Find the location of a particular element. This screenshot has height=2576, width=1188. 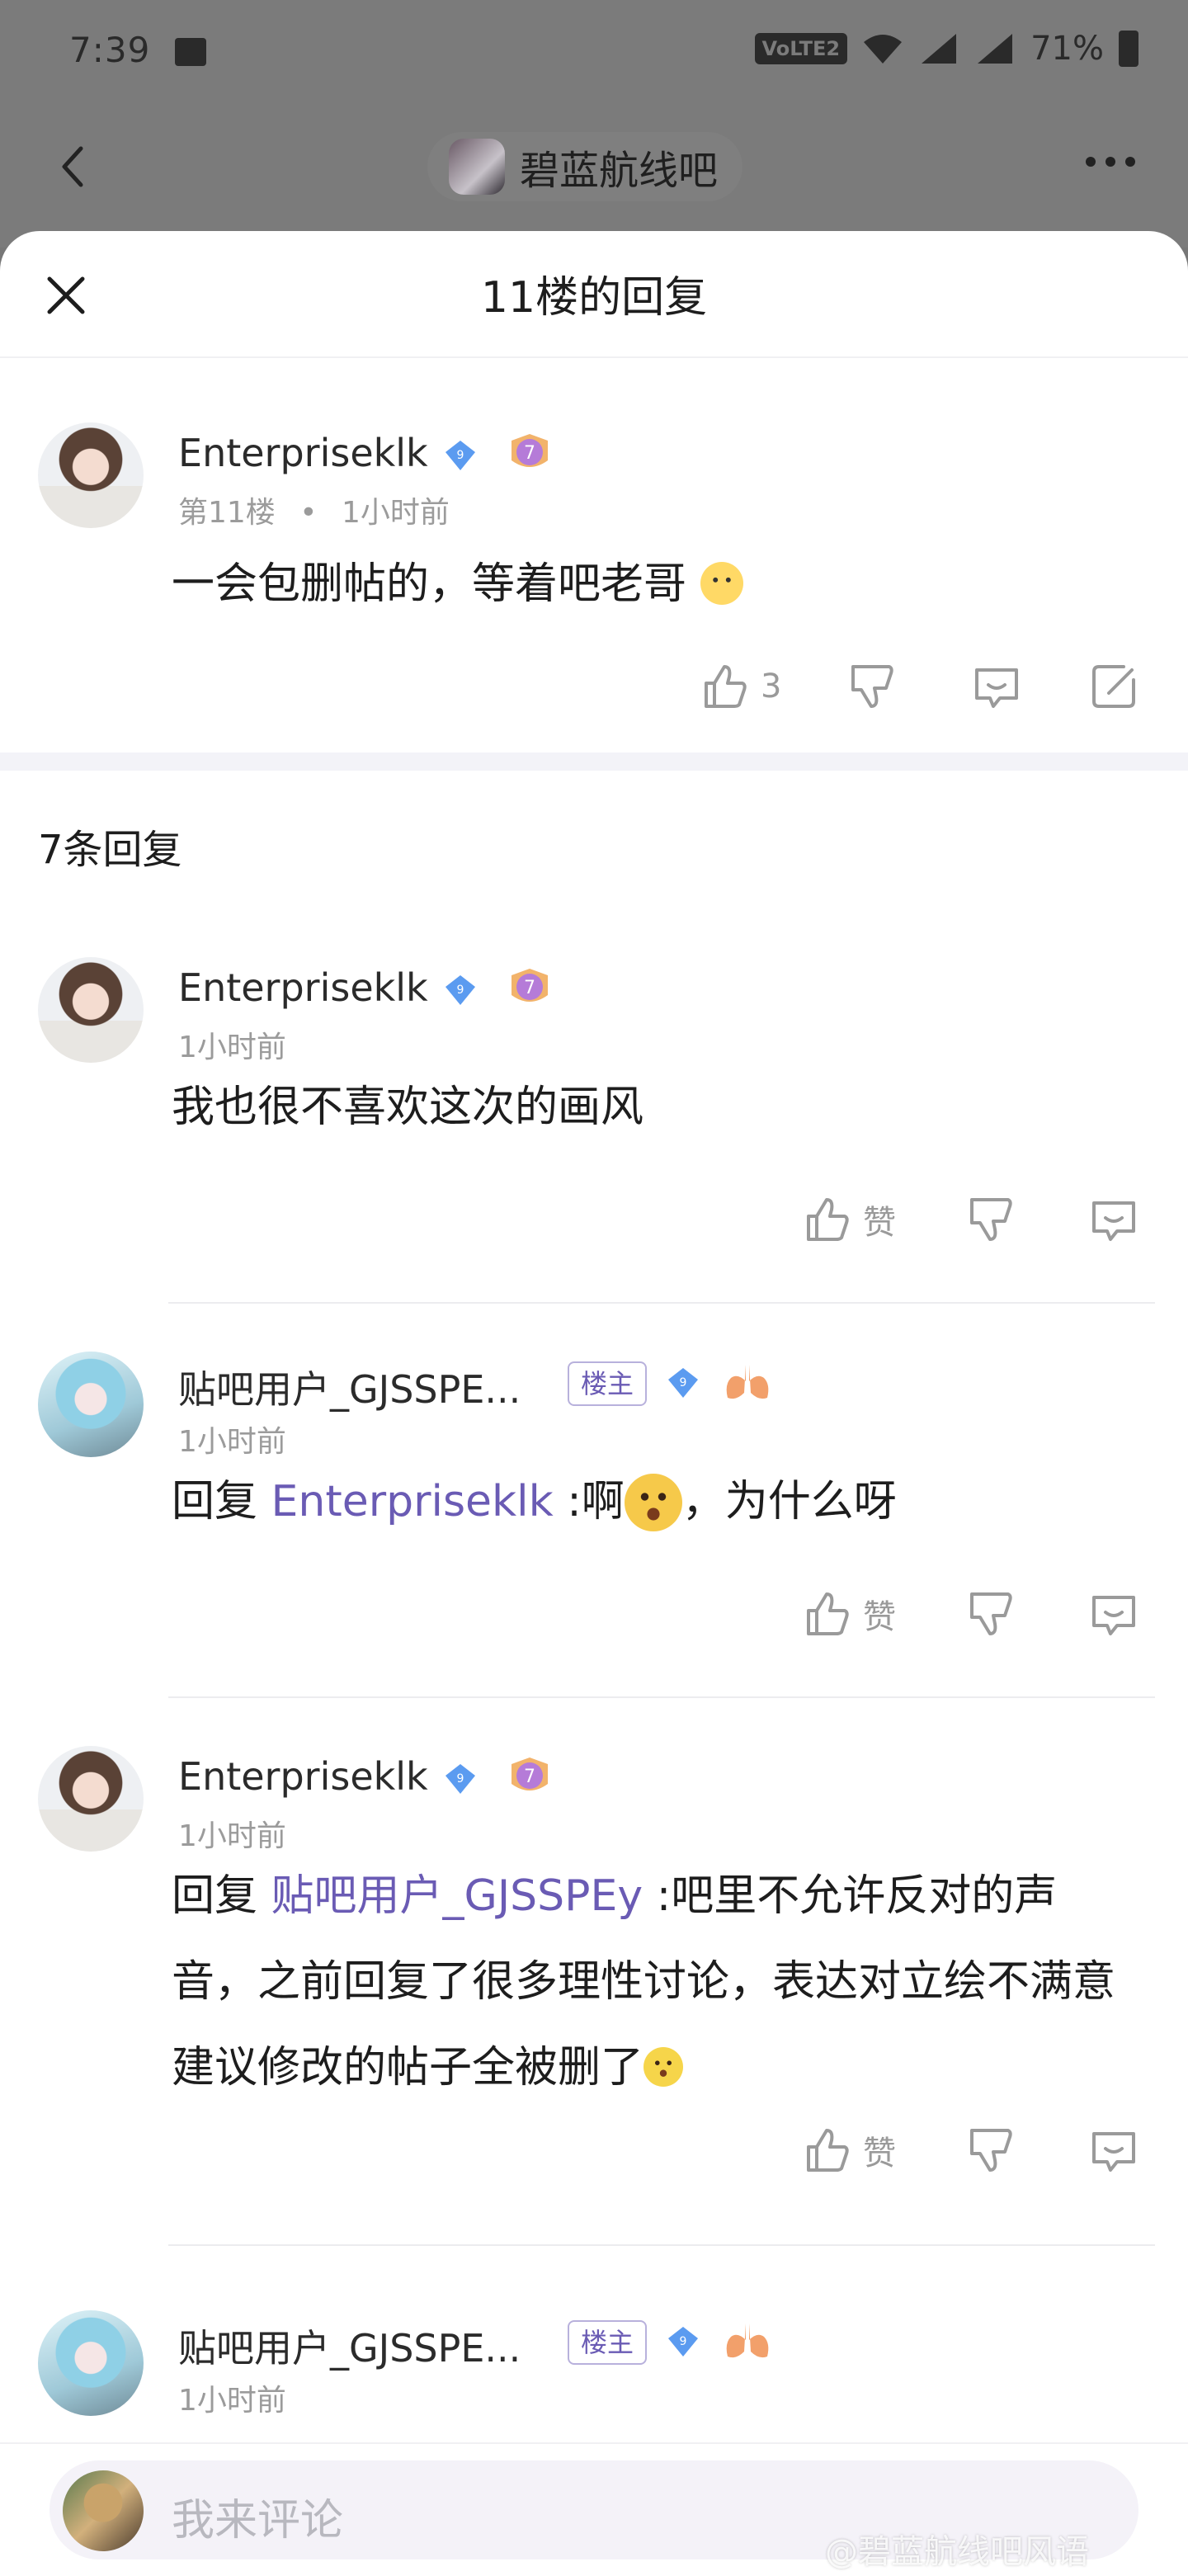

mention-link: 贴吧用户_GJSSPEy is located at coordinates (457, 1896).